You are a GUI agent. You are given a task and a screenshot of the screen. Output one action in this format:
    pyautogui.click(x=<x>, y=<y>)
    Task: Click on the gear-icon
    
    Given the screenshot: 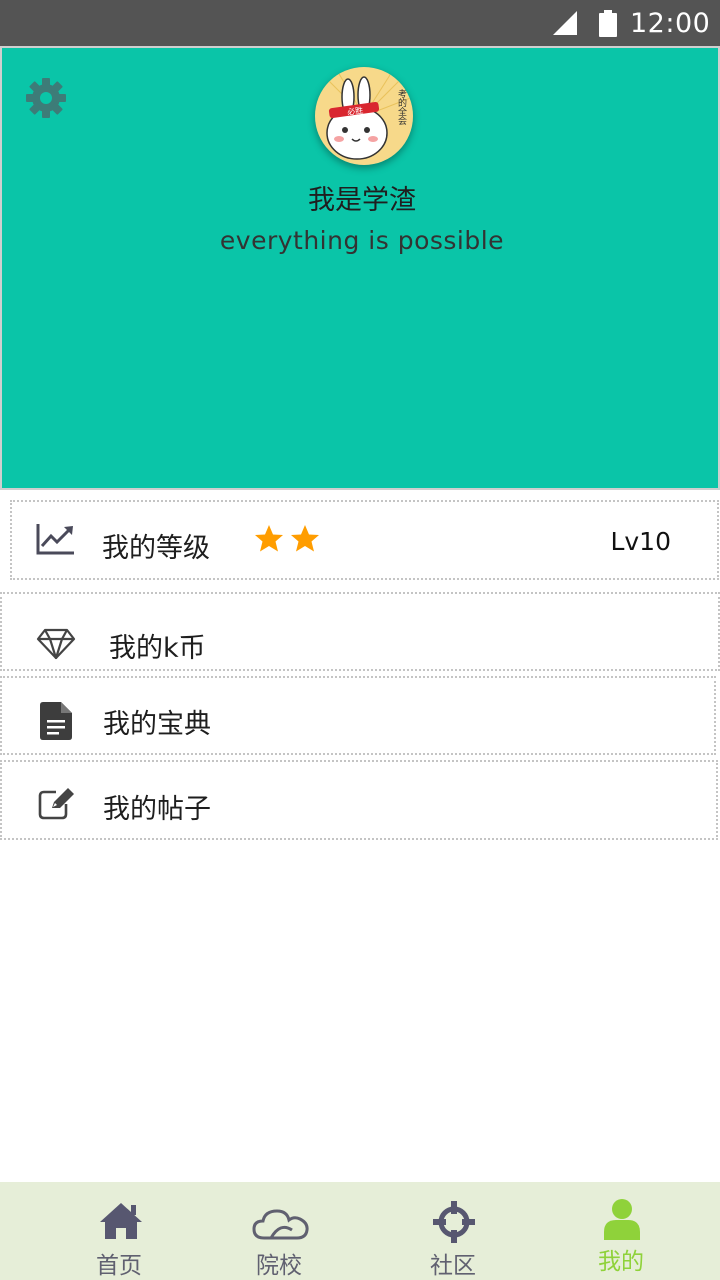 What is the action you would take?
    pyautogui.click(x=46, y=98)
    